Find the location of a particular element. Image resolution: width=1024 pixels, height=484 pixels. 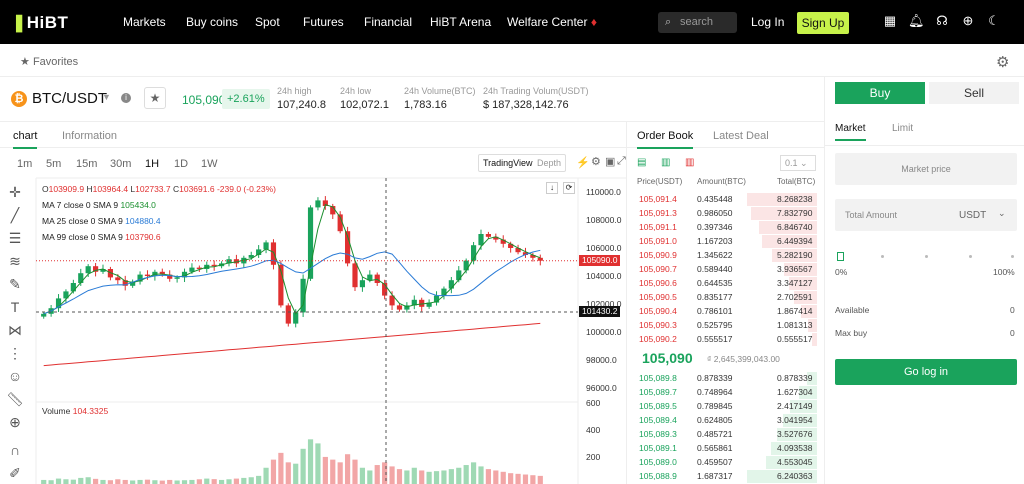

favorites-link: ★ Favorites is located at coordinates (49, 61).